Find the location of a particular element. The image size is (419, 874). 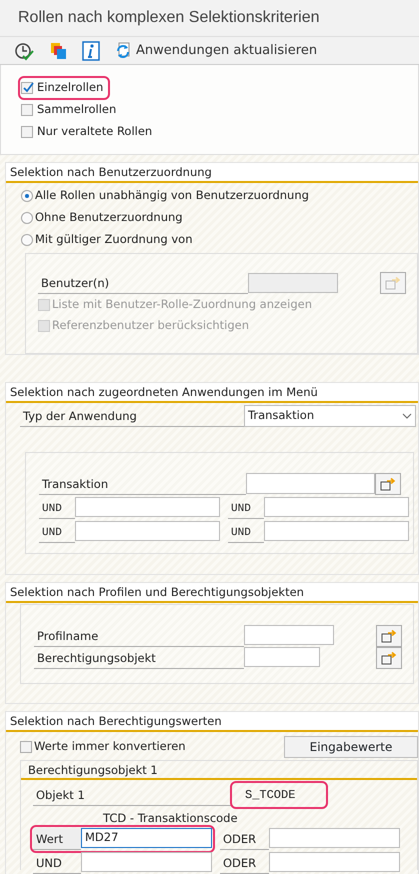

radio-label: Ohne Benutzerzuordnung is located at coordinates (109, 217).